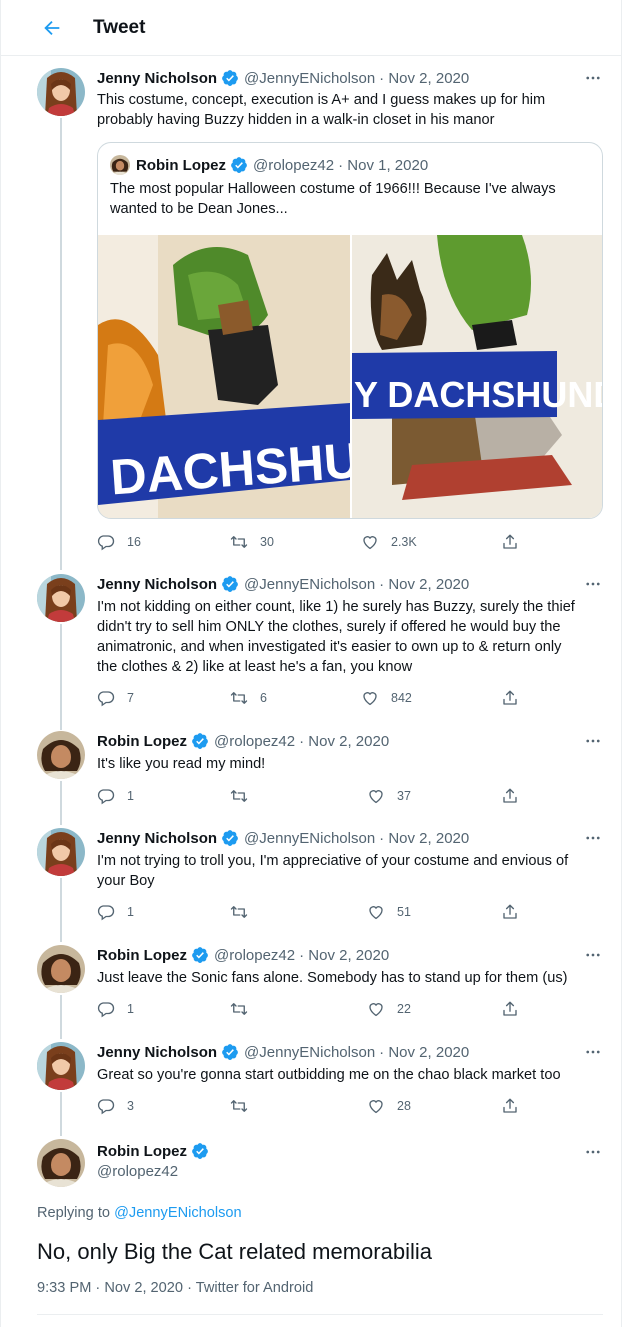  What do you see at coordinates (404, 1106) in the screenshot?
I see `like-count: 28` at bounding box center [404, 1106].